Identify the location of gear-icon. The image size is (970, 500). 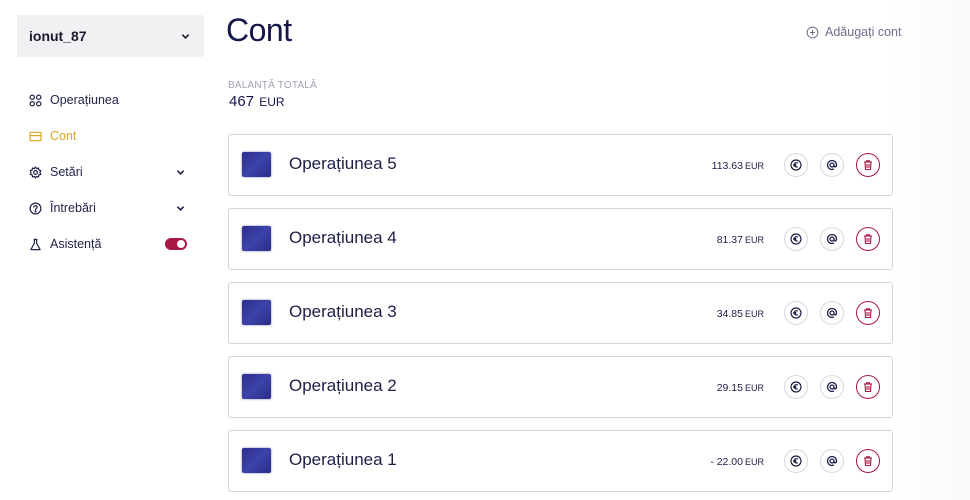
(35, 172).